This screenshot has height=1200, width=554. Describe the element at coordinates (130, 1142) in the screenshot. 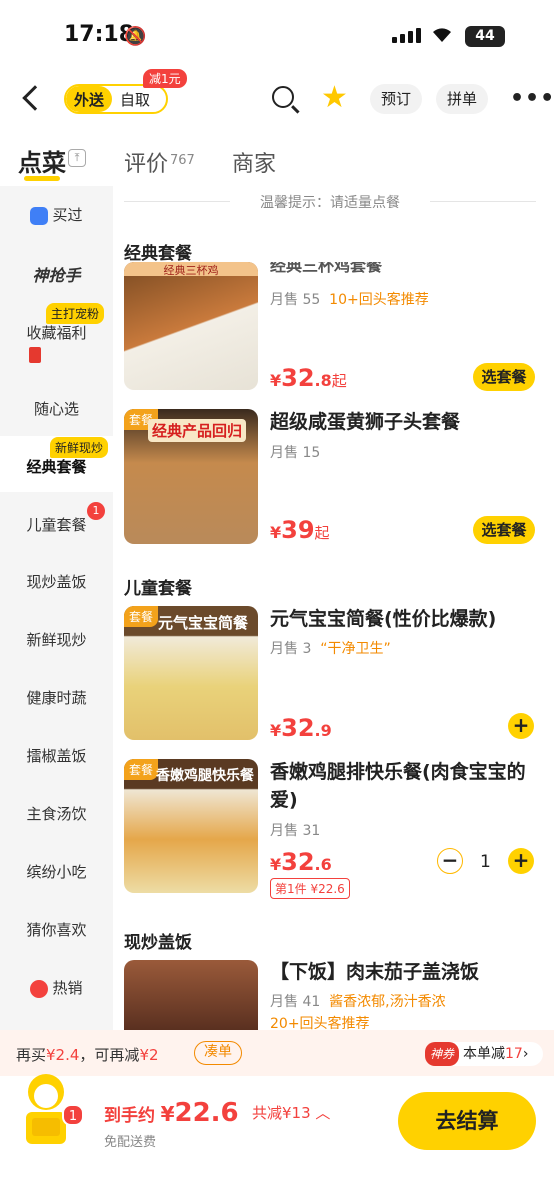

I see `delivery-fee-note: 免配送费` at that location.